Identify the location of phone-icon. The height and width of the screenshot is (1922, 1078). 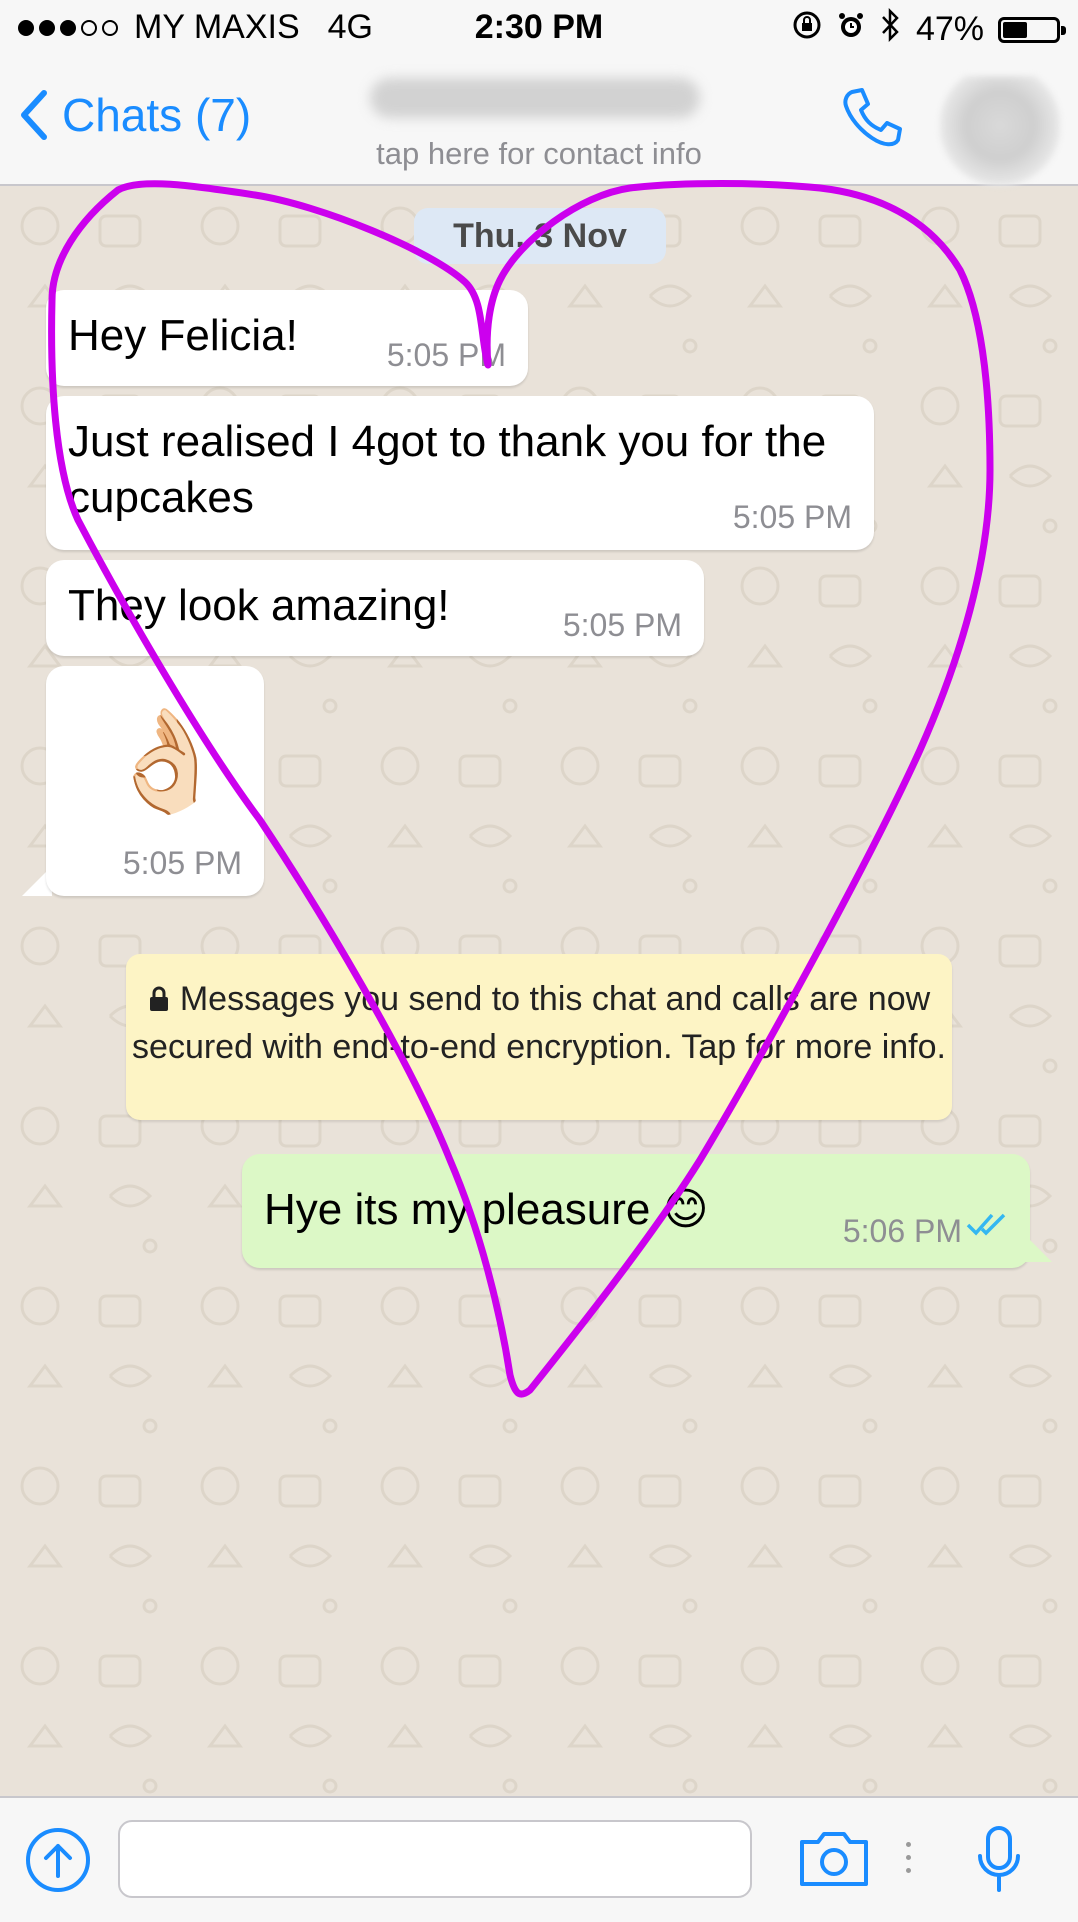
(872, 120).